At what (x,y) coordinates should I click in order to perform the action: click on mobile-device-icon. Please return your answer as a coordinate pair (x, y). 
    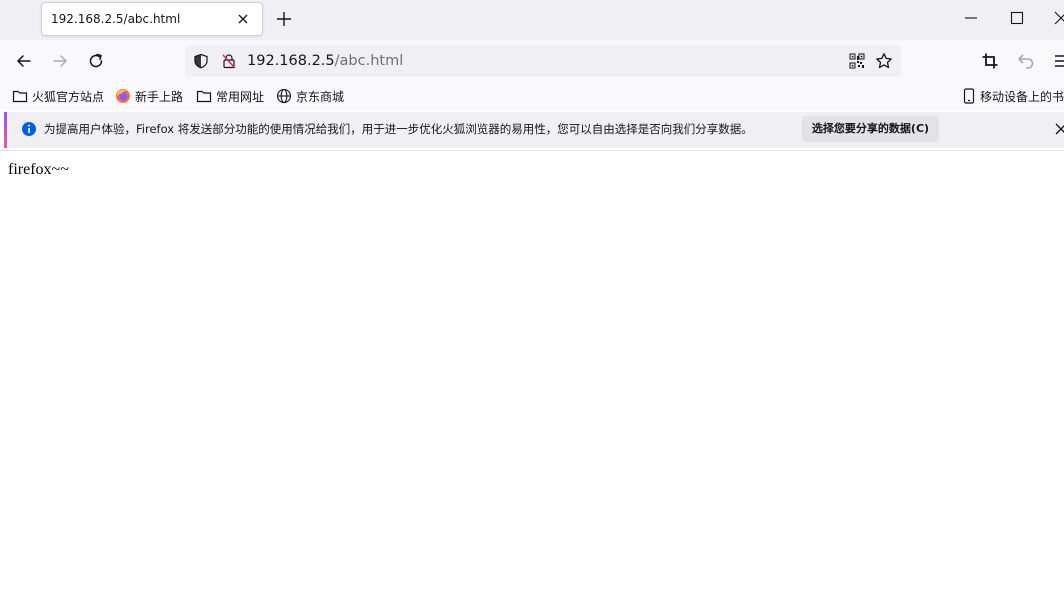
    Looking at the image, I should click on (969, 96).